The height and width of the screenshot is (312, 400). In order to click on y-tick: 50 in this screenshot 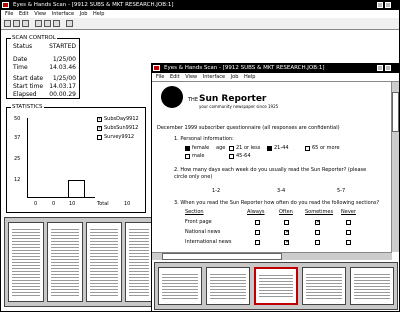, I will do `click(17, 119)`.